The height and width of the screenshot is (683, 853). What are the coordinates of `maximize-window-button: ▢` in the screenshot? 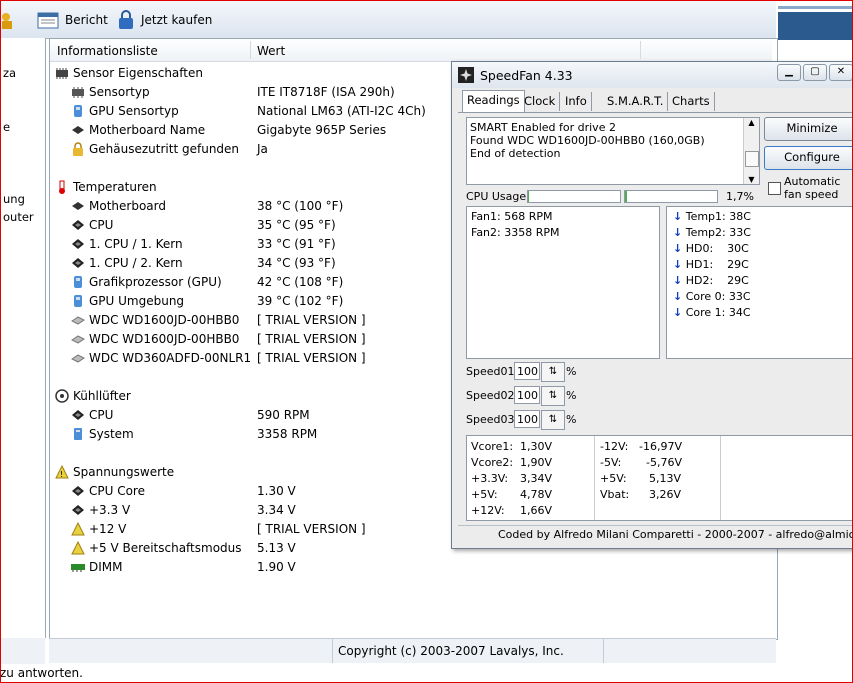 It's located at (815, 72).